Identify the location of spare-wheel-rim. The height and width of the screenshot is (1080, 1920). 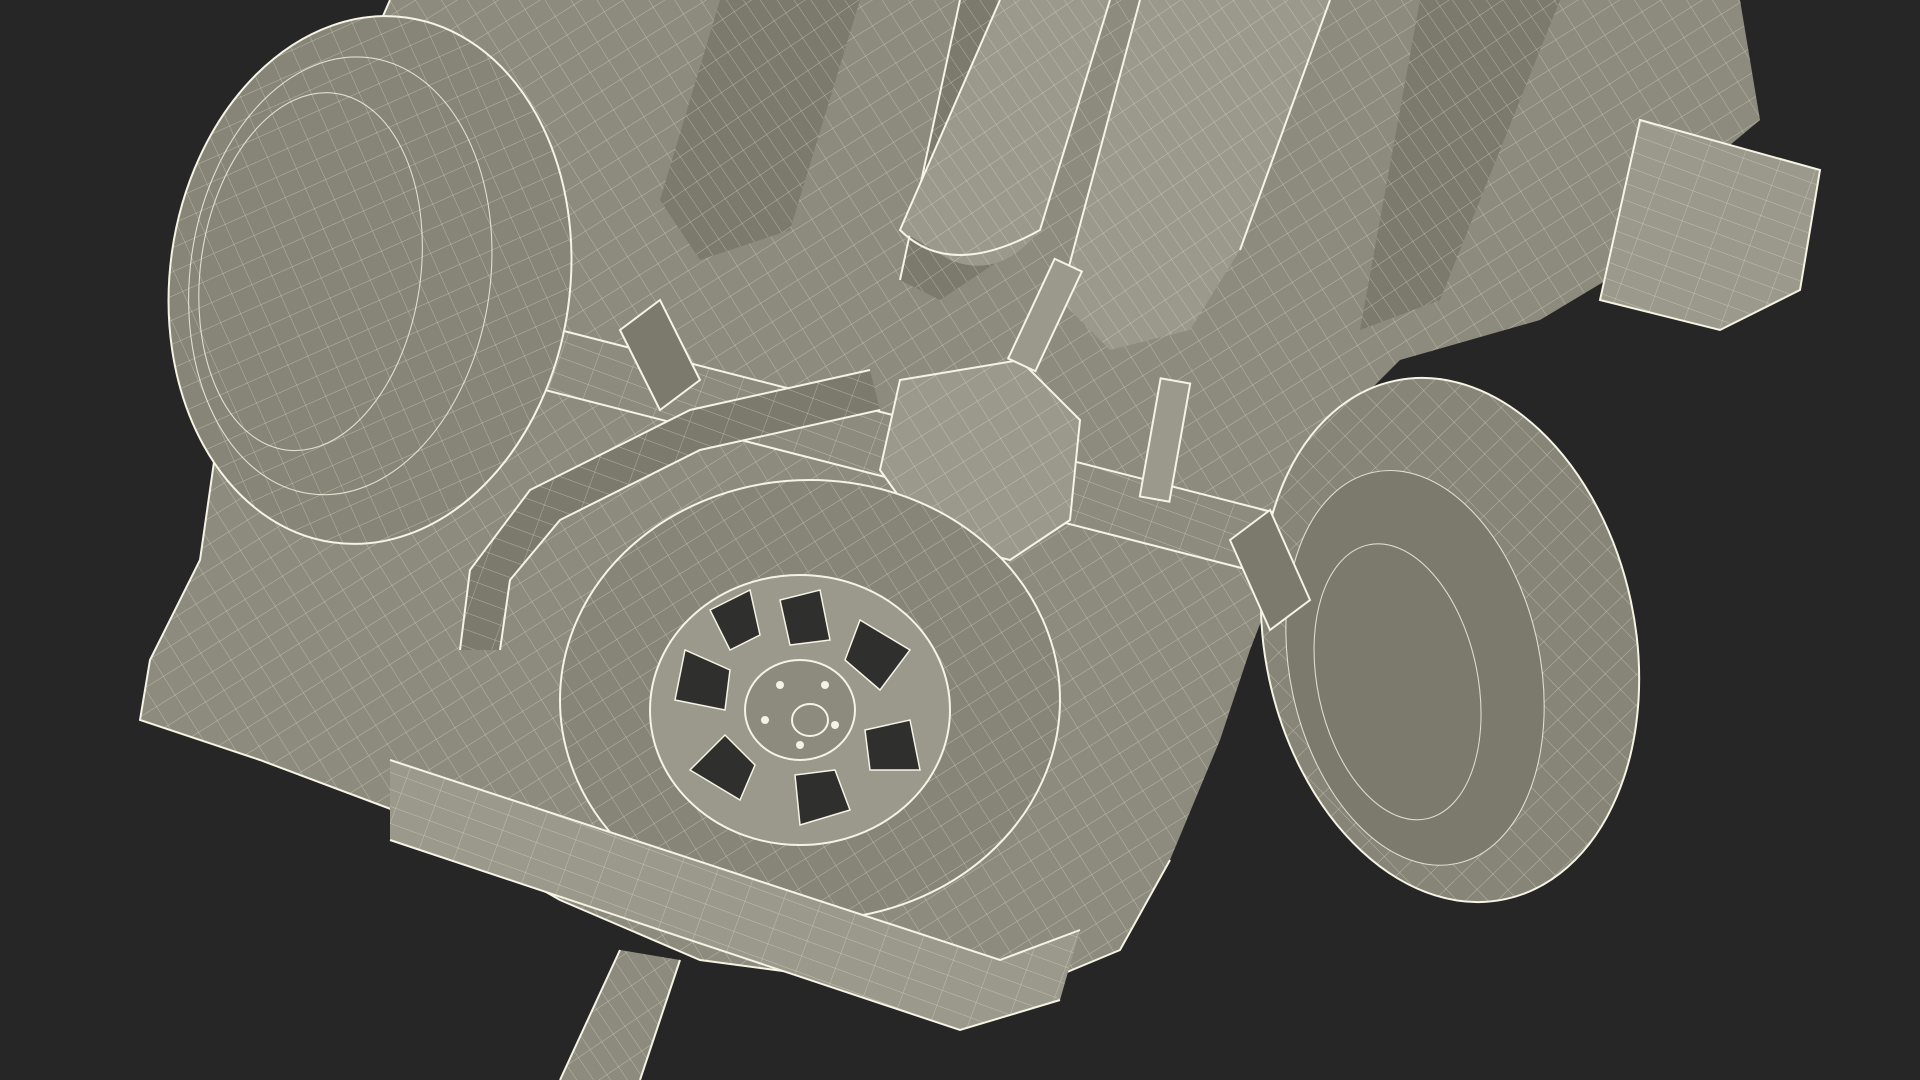
(800, 710).